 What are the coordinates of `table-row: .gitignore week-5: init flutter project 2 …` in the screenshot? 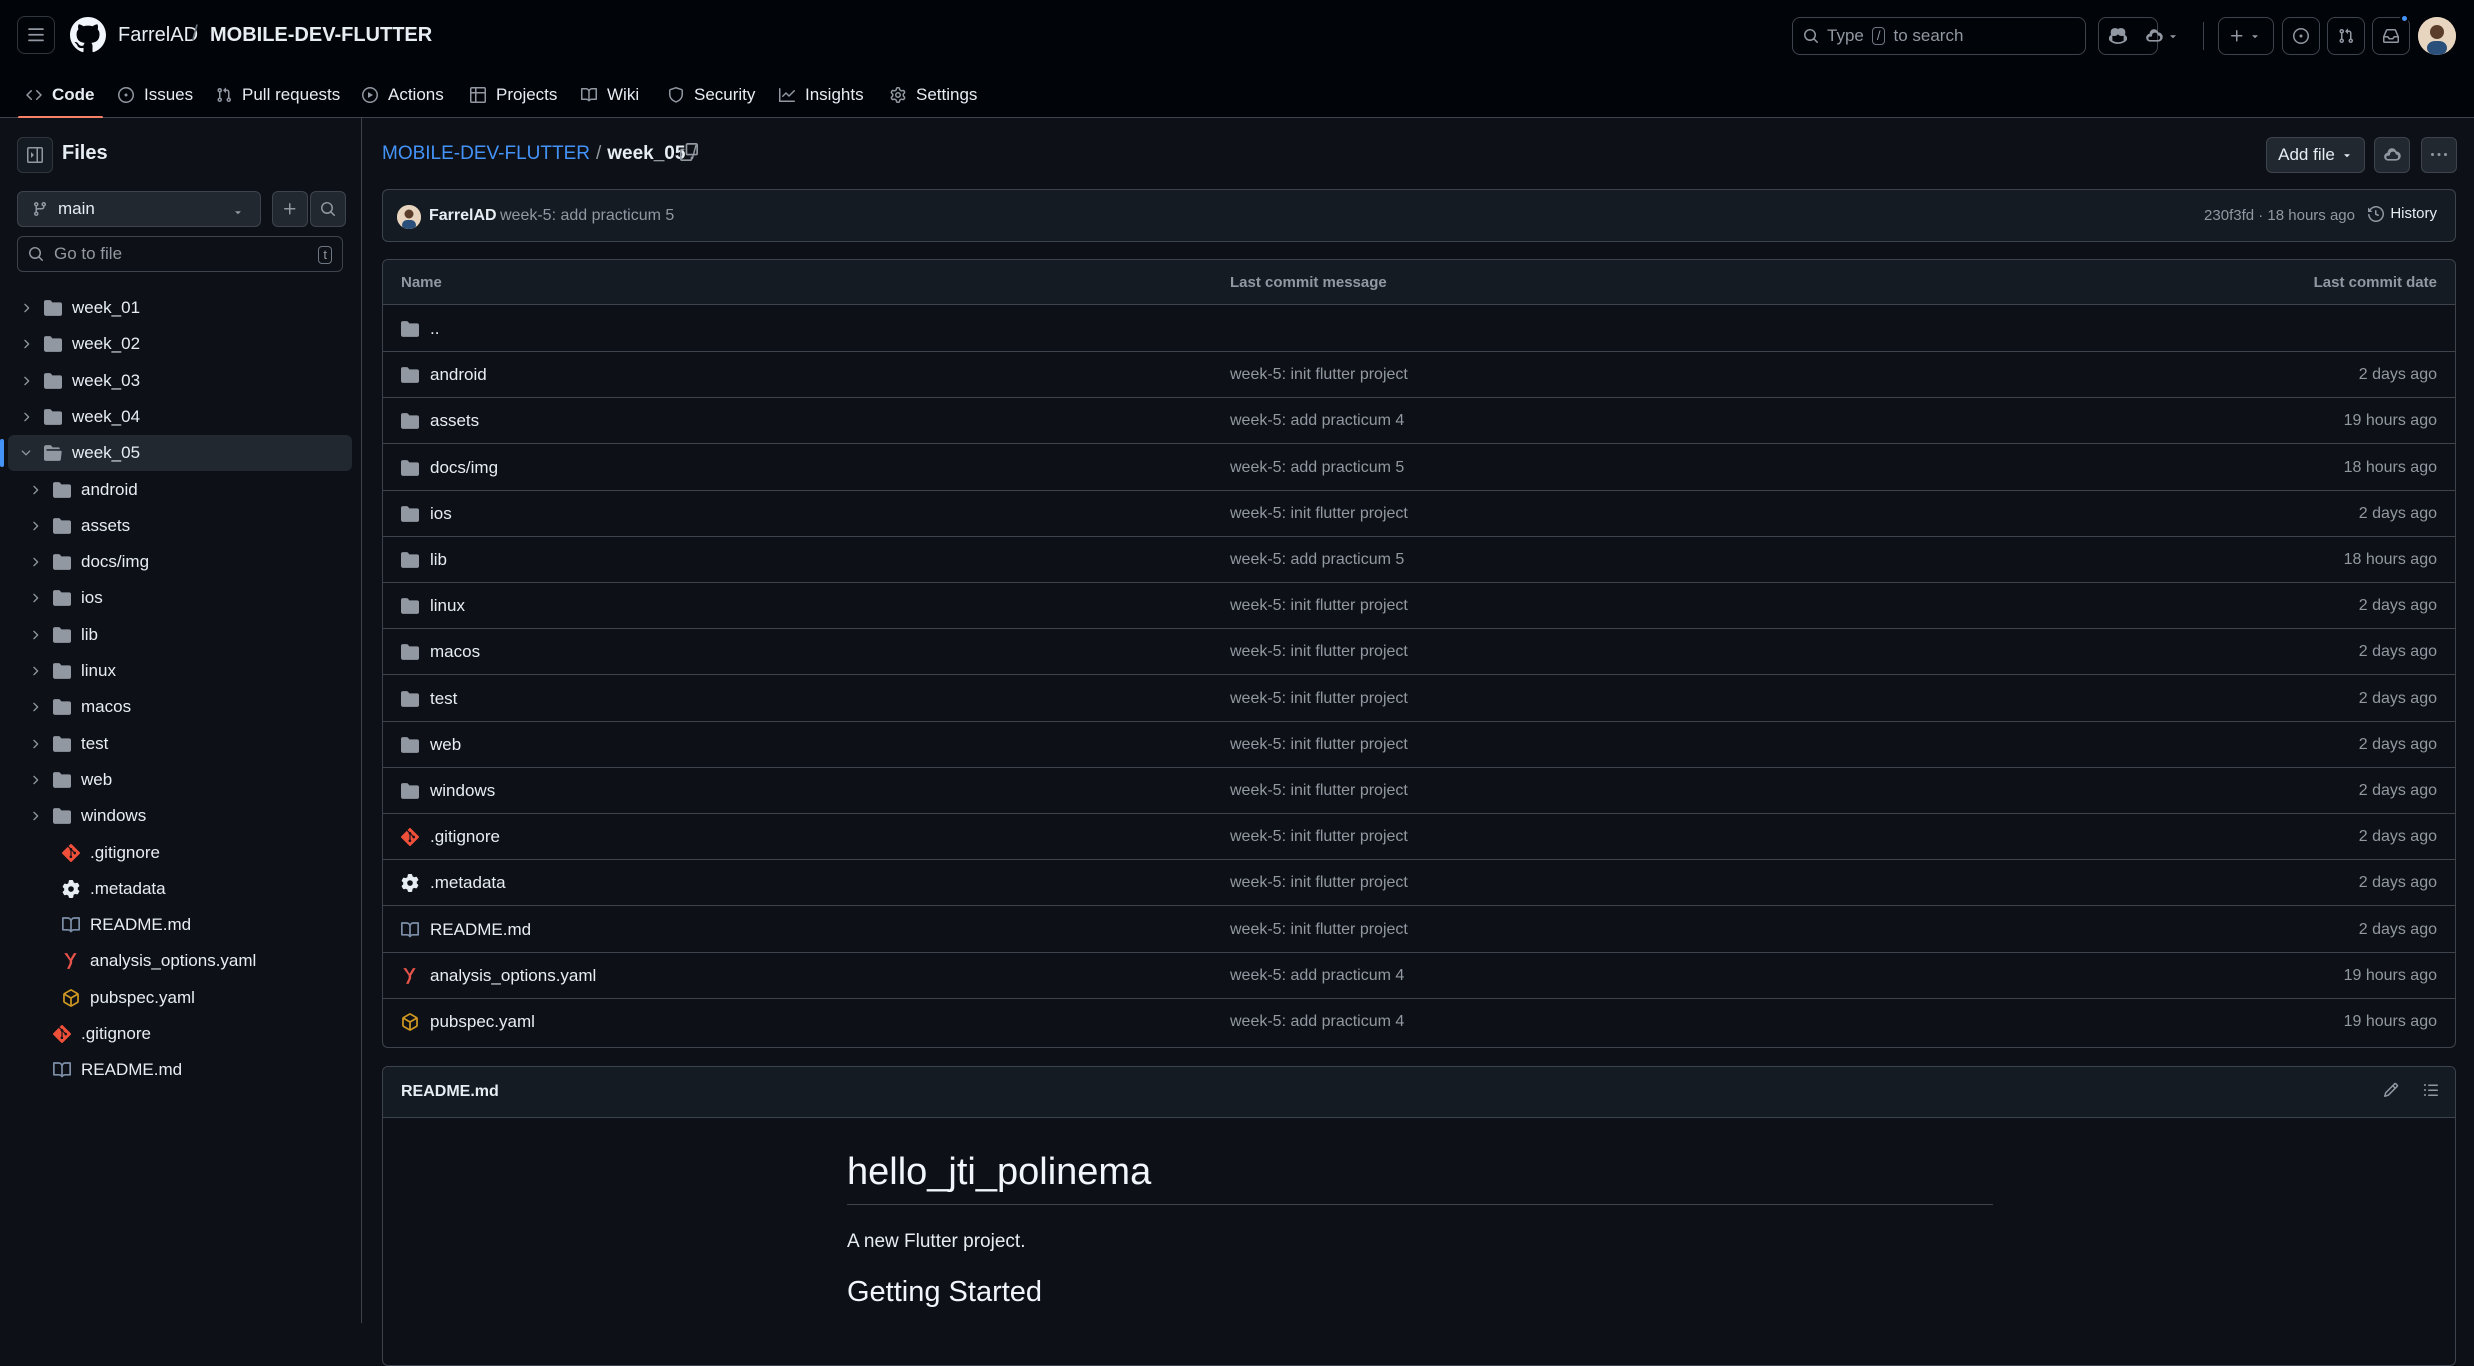 It's located at (1419, 837).